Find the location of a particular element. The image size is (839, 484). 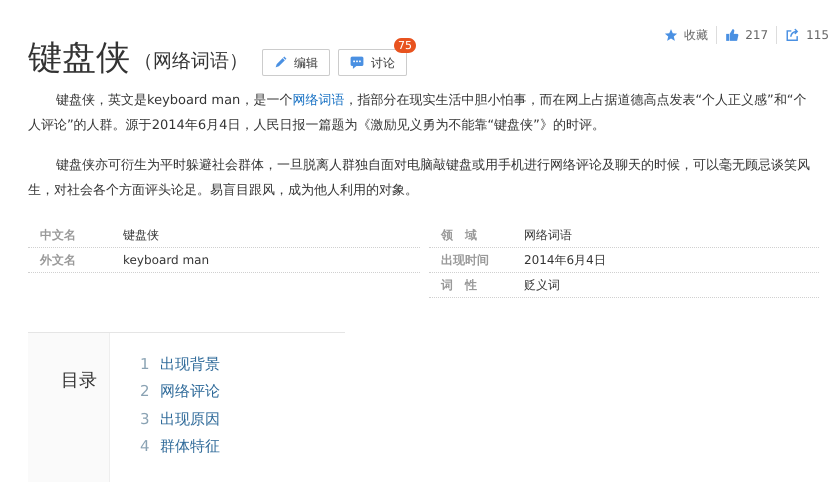

title-qualifier: （网络词语） is located at coordinates (191, 61).